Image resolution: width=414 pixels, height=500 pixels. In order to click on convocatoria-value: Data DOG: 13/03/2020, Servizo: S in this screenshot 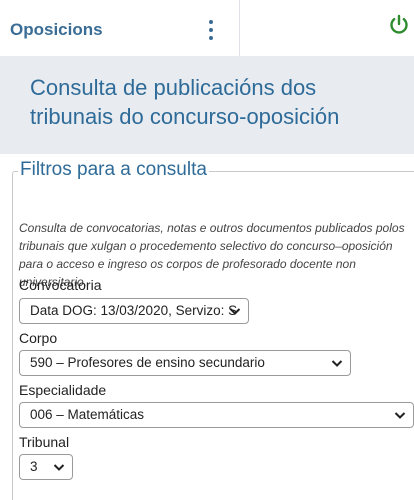, I will do `click(134, 310)`.